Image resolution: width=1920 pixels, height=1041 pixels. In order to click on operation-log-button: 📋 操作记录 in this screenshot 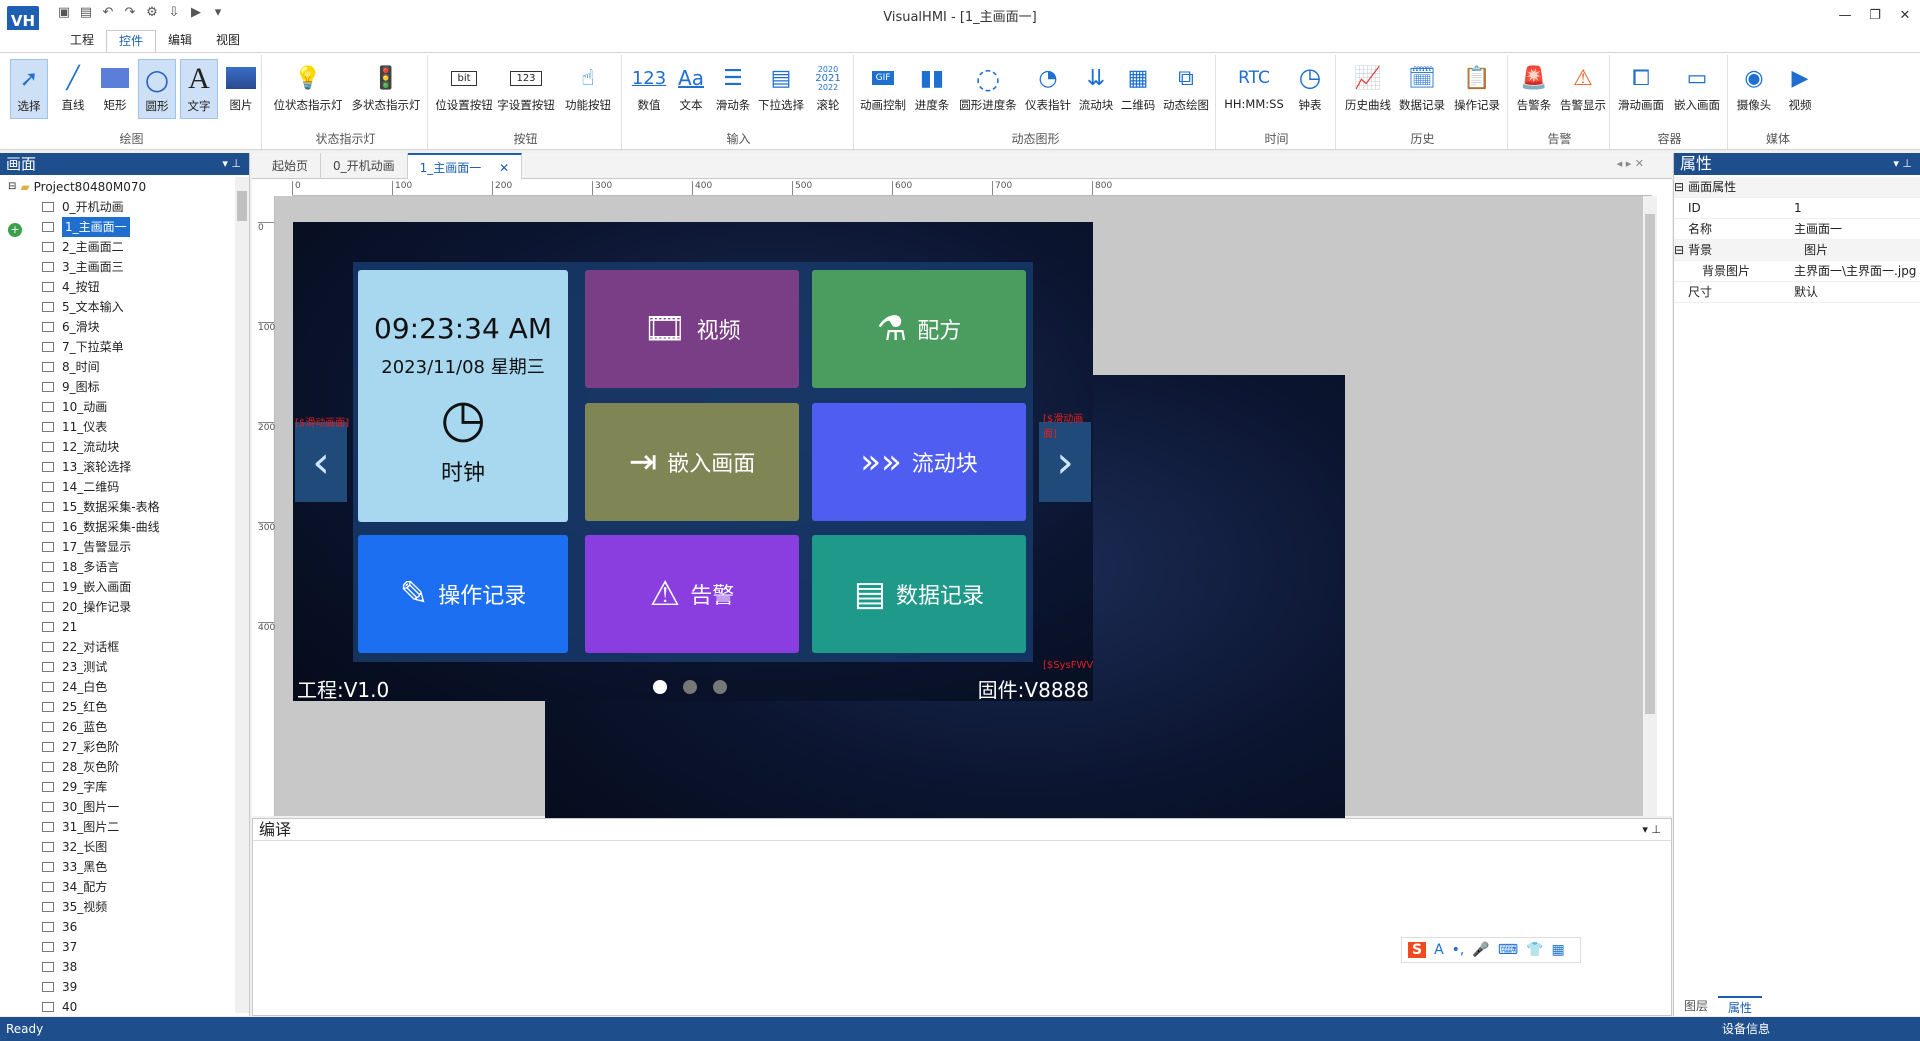, I will do `click(1477, 89)`.